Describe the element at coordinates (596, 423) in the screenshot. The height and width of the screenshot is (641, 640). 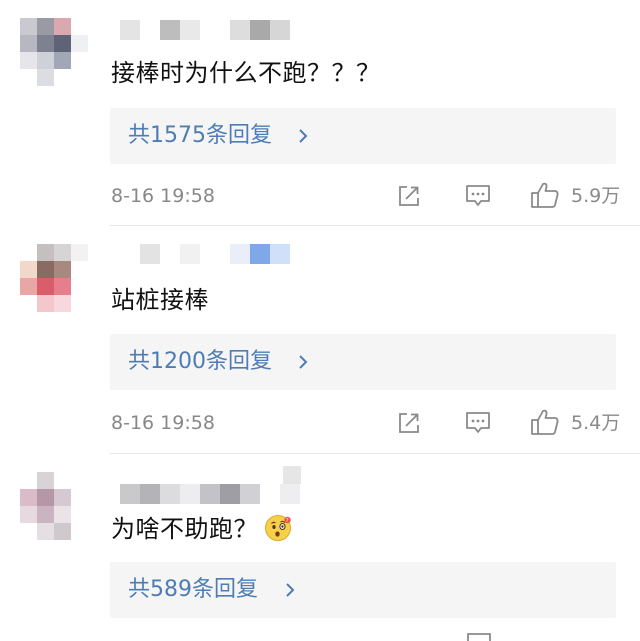
I see `like-count: 5.4万` at that location.